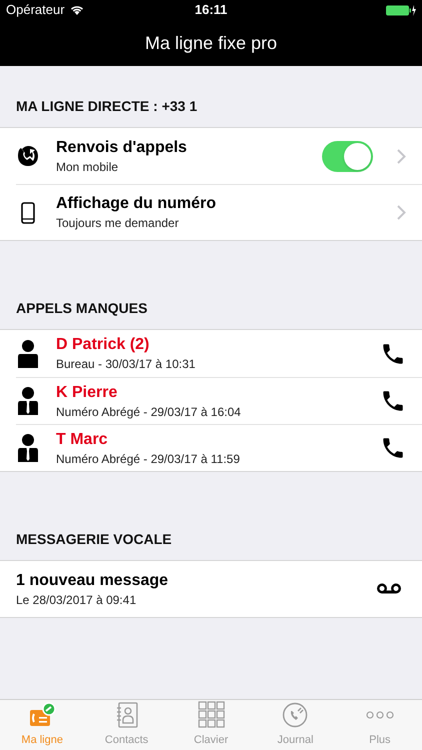  I want to click on keypad-icon, so click(211, 714).